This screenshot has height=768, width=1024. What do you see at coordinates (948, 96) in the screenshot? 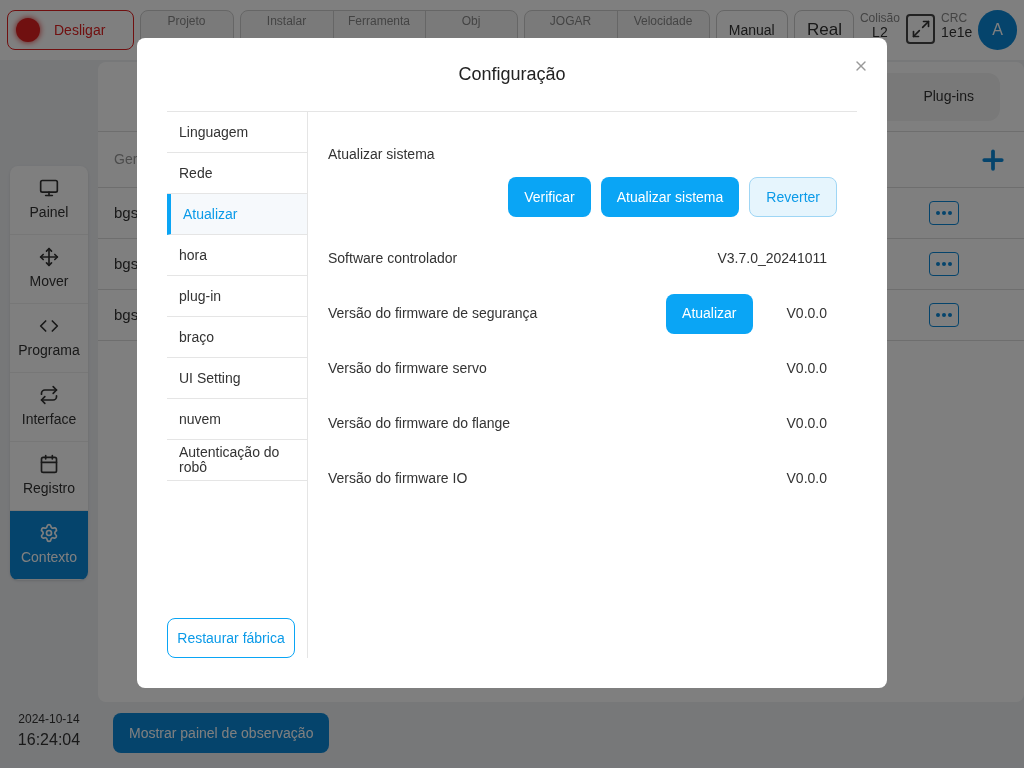
I see `tab: Plug-ins` at bounding box center [948, 96].